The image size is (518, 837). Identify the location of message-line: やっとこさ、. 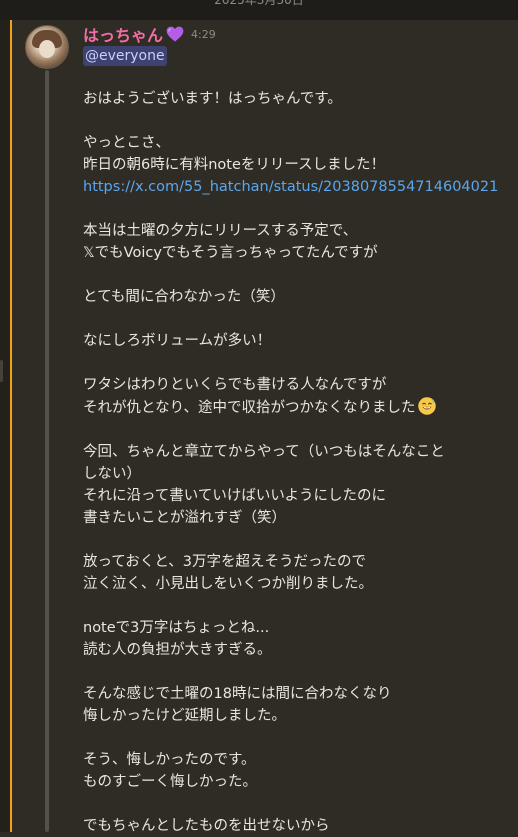
(293, 143).